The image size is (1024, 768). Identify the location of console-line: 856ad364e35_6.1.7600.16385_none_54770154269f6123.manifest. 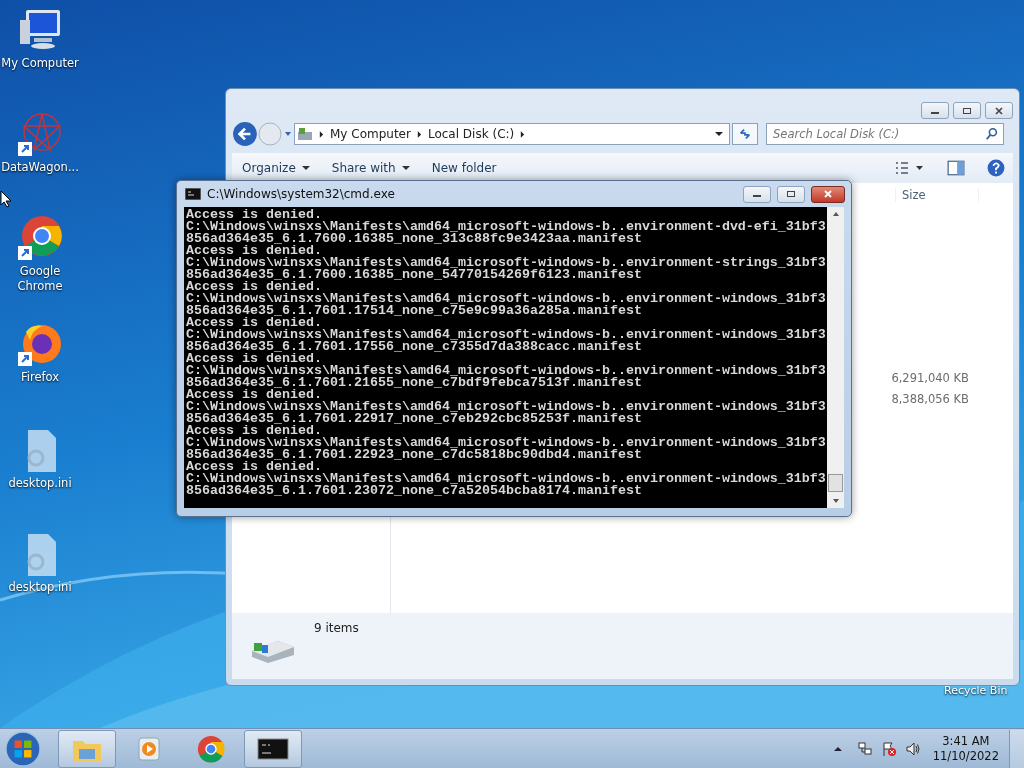
(414, 275).